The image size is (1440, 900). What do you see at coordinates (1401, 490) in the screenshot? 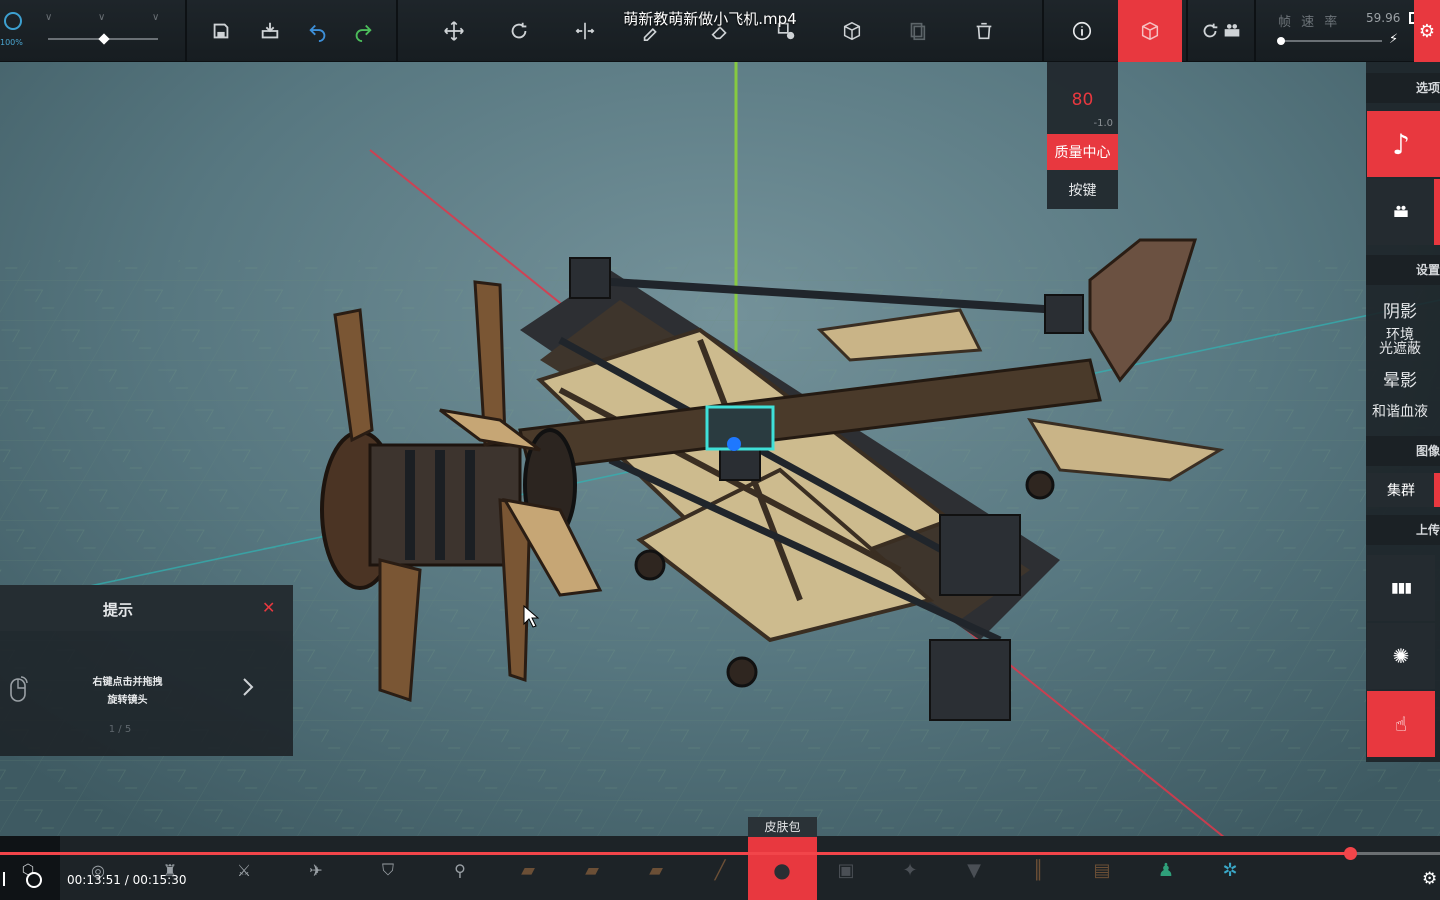
I see `cluster-button: 集群` at bounding box center [1401, 490].